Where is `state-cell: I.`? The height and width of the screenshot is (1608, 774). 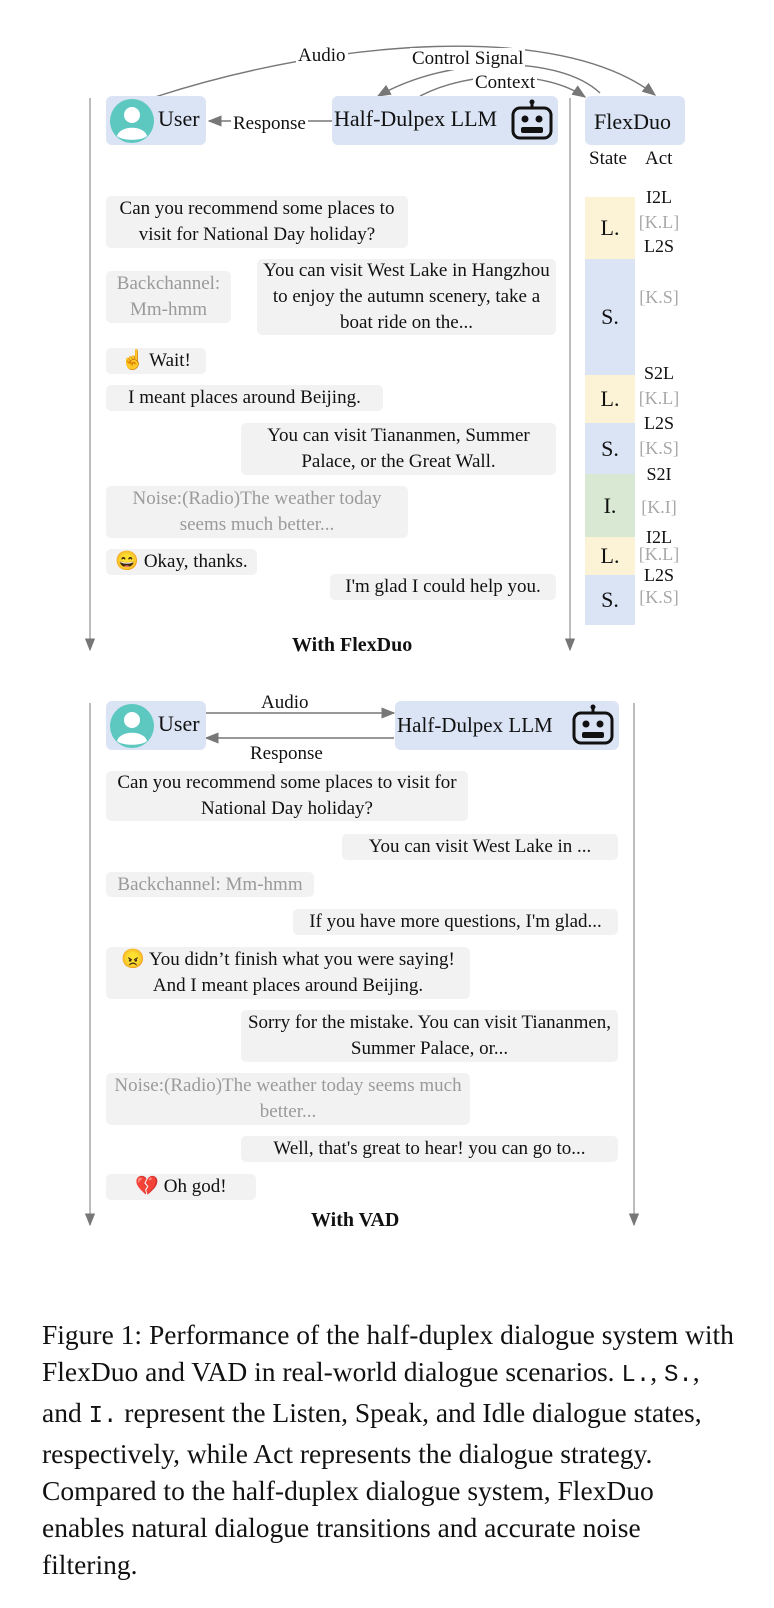 state-cell: I. is located at coordinates (610, 505).